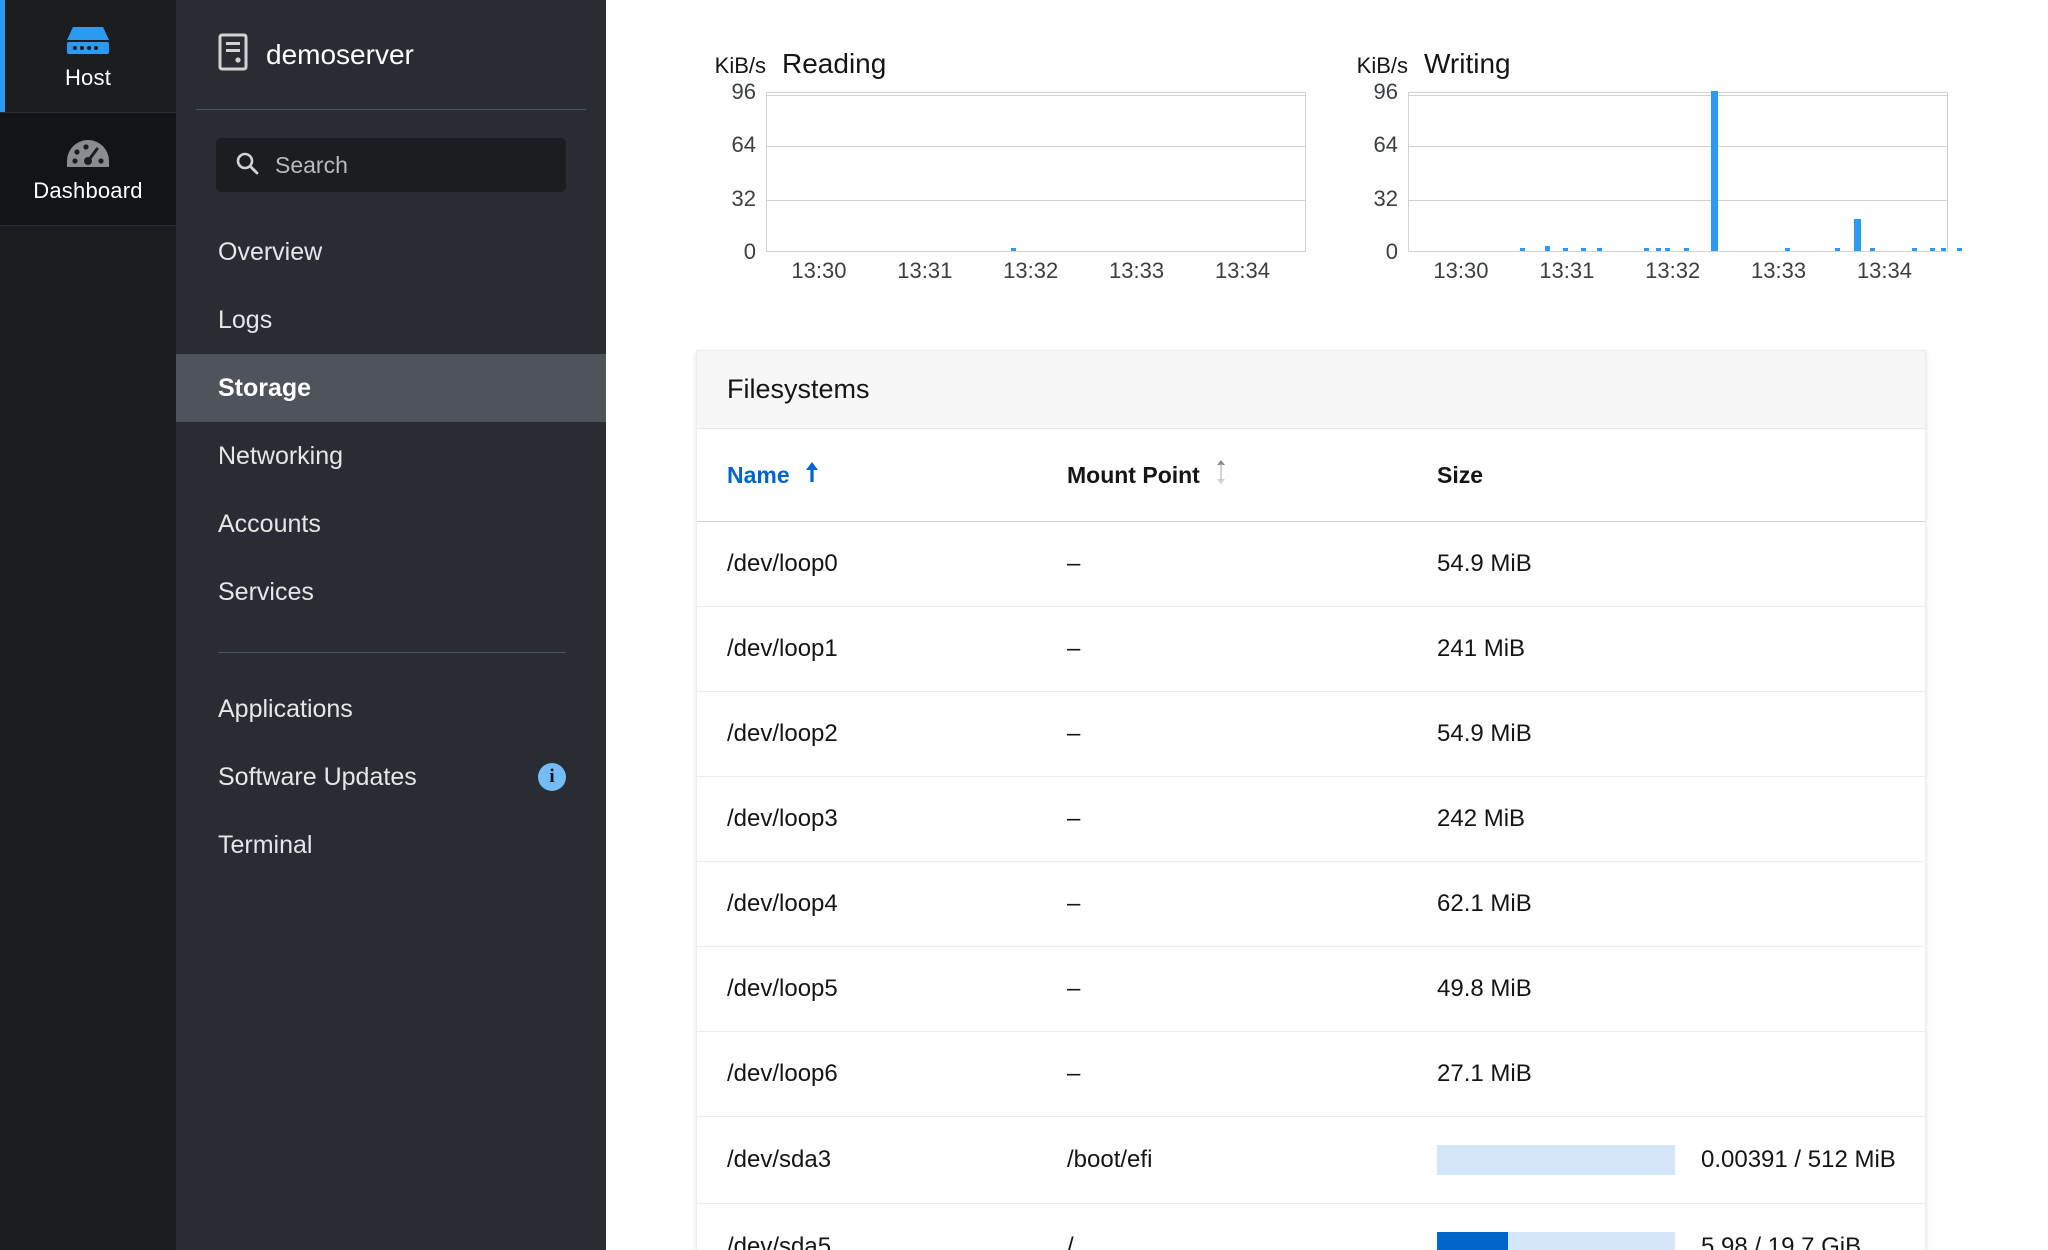 This screenshot has height=1250, width=2048. I want to click on cell-size: 241 MiB, so click(1666, 649).